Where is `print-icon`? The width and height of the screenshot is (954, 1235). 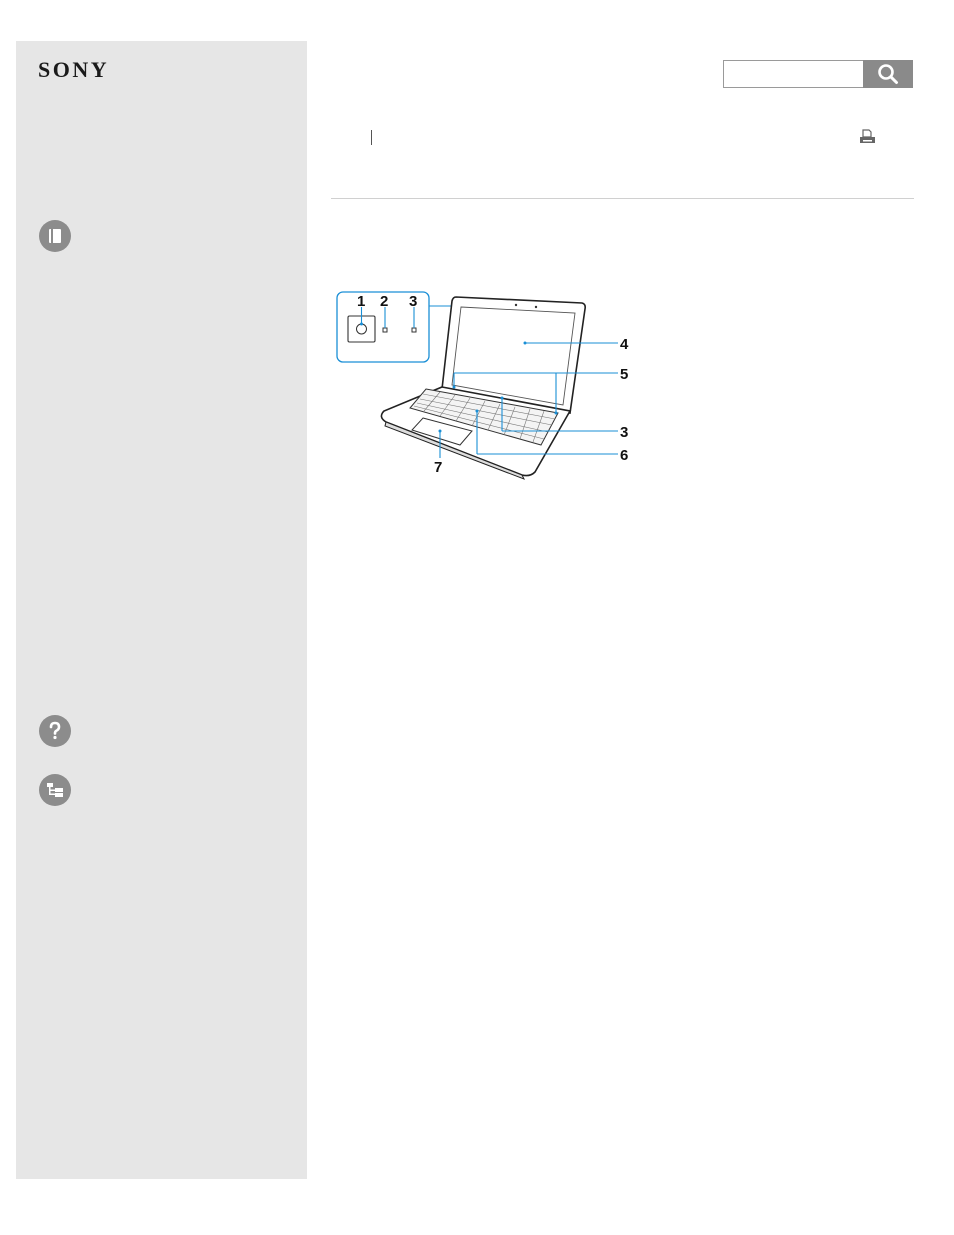 print-icon is located at coordinates (867, 136).